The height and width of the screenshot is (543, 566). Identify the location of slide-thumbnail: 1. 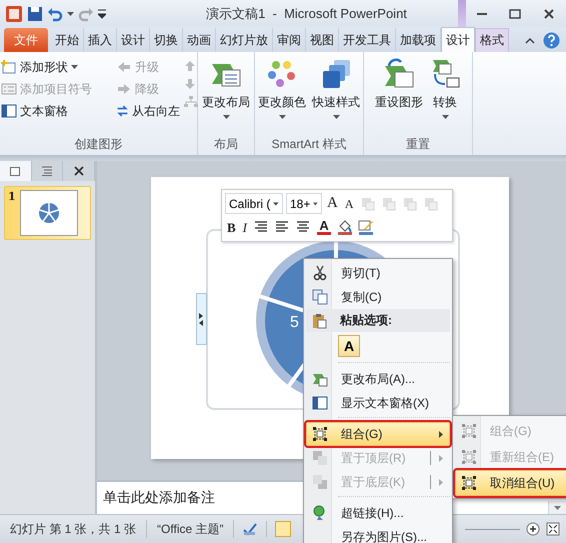
(47, 213).